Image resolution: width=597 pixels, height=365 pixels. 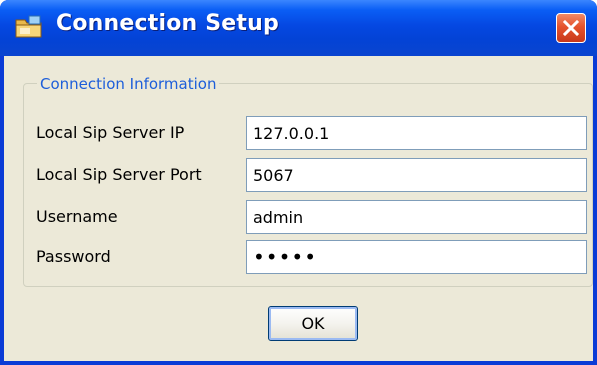 What do you see at coordinates (416, 175) in the screenshot?
I see `local-sip-server-port-input` at bounding box center [416, 175].